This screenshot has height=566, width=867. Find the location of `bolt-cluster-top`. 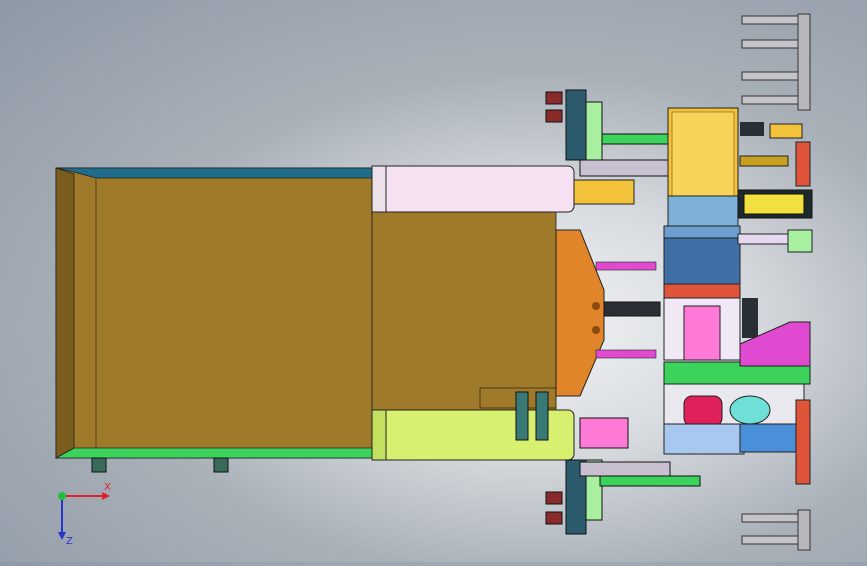

bolt-cluster-top is located at coordinates (554, 107).